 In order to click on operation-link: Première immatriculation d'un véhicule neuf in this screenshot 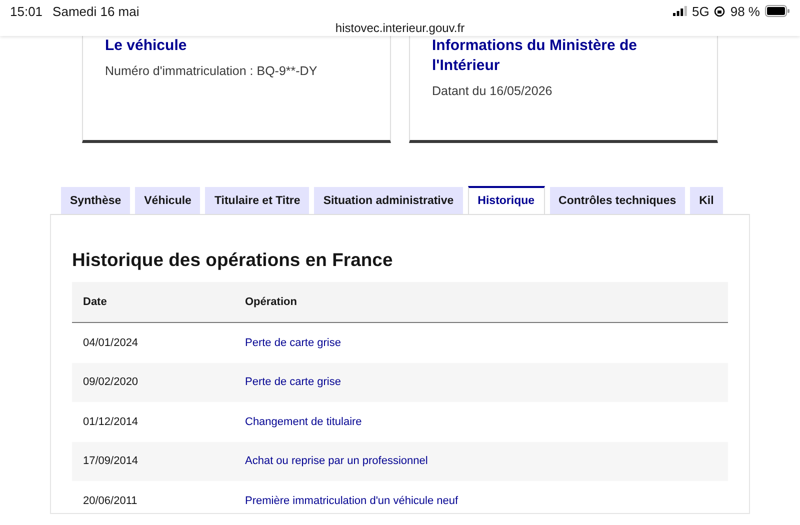, I will do `click(486, 500)`.